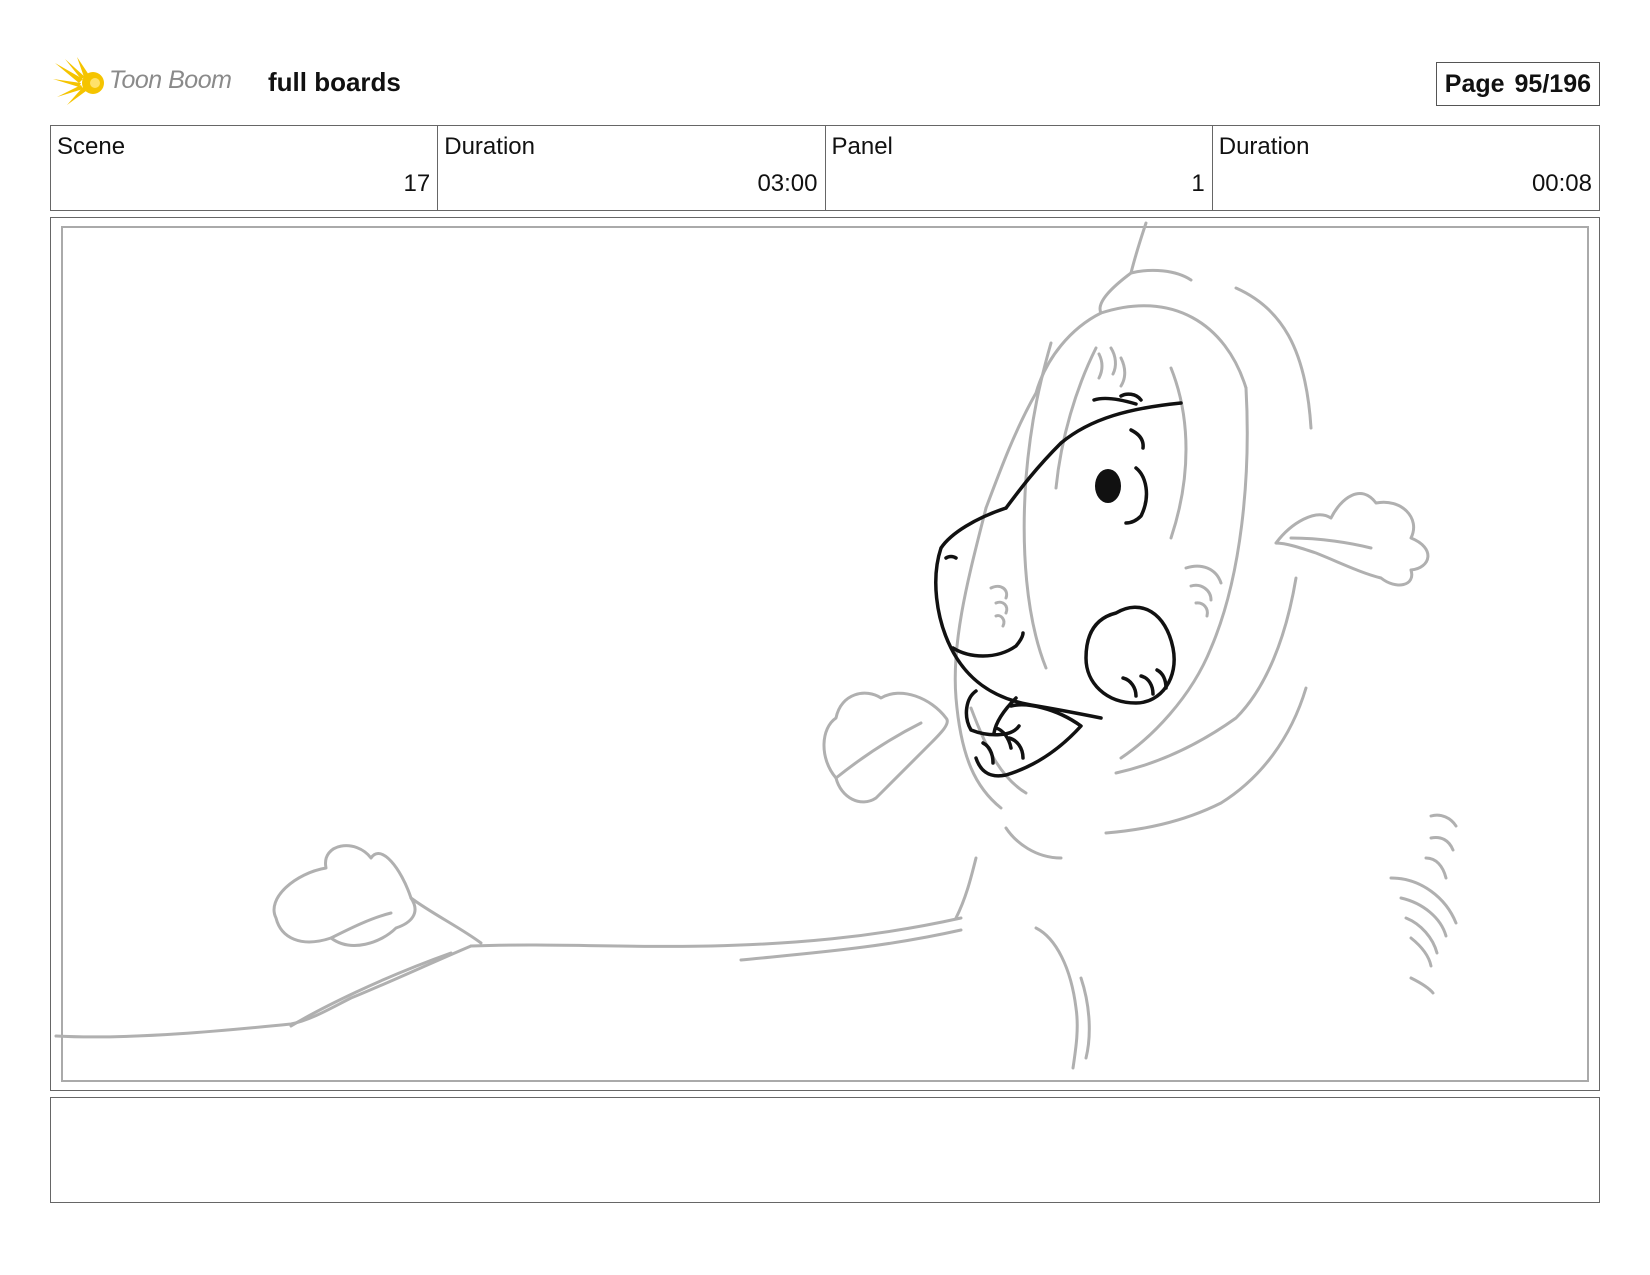  I want to click on panel-duration-value: 00:08, so click(1561, 183).